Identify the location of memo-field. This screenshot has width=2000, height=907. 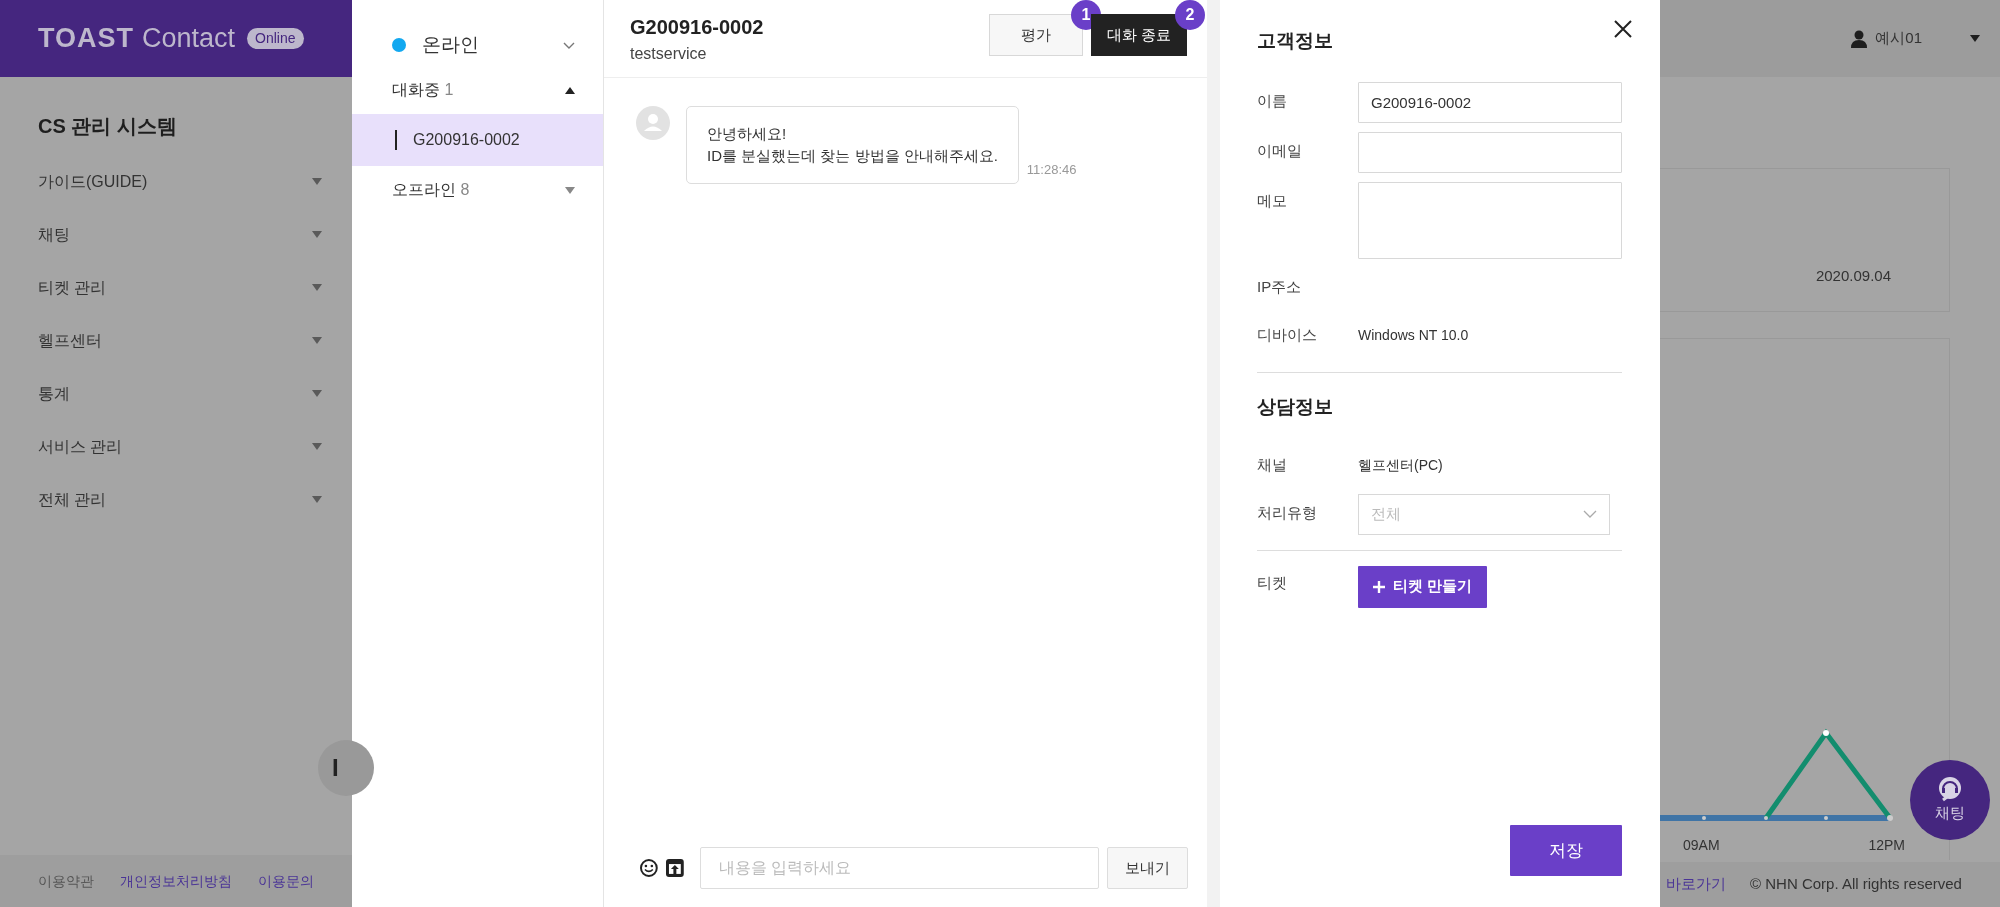
(1490, 220).